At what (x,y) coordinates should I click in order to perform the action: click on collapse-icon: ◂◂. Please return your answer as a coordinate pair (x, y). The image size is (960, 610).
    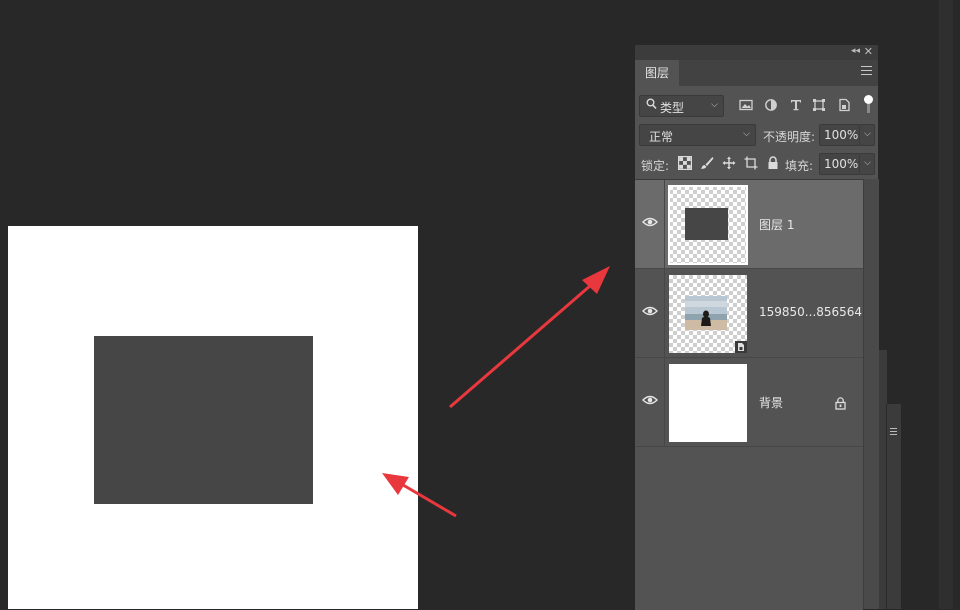
    Looking at the image, I should click on (855, 51).